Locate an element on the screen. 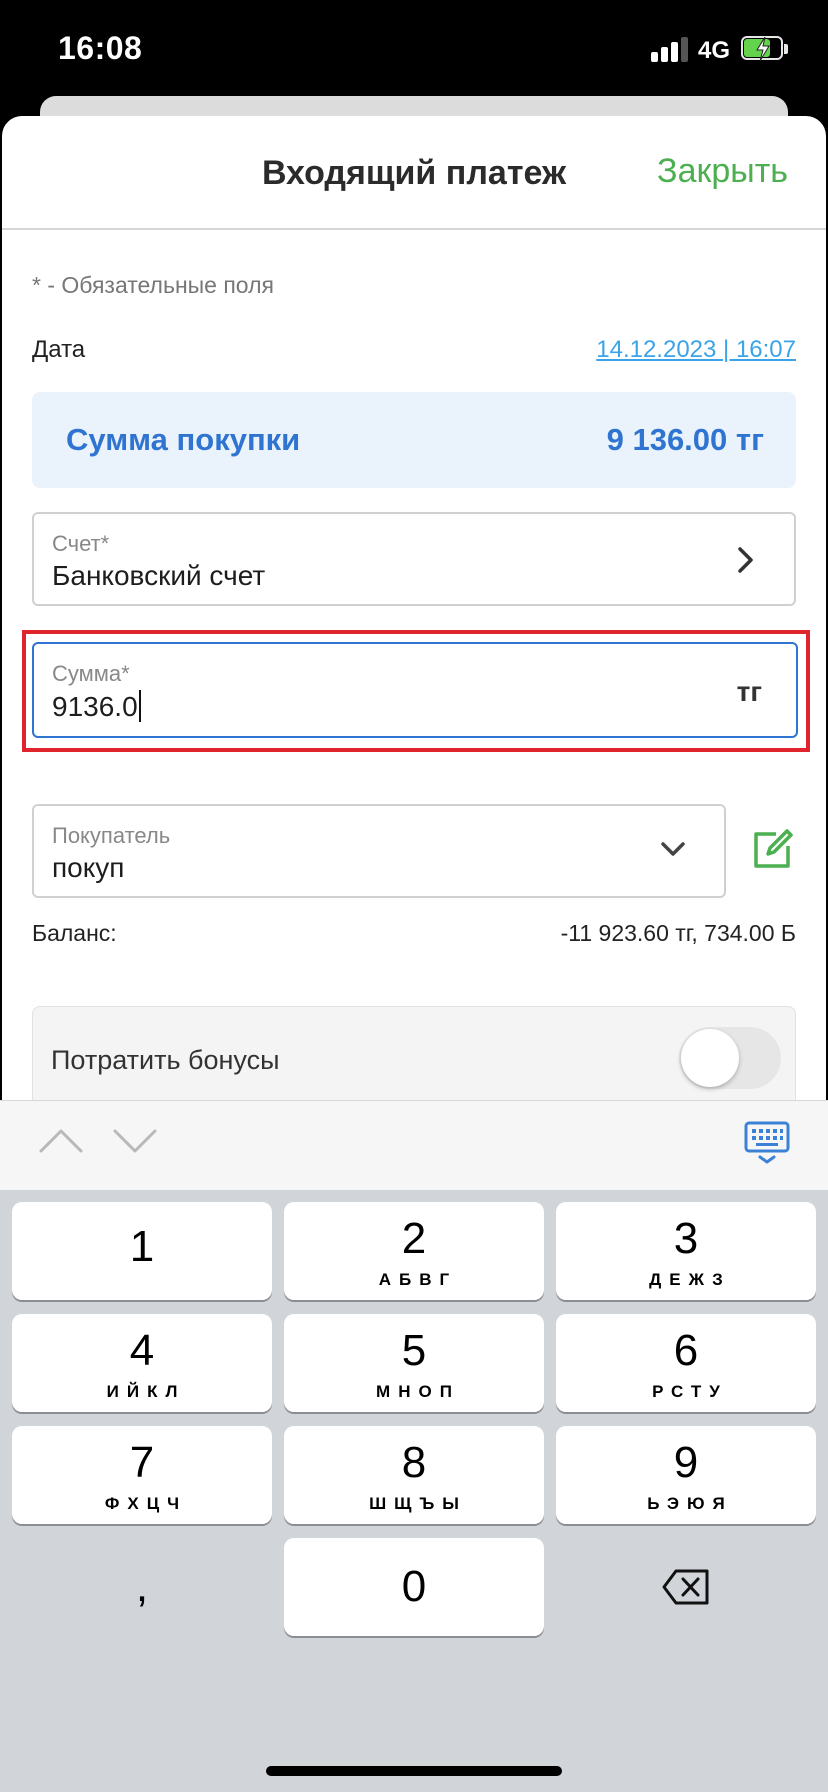 The height and width of the screenshot is (1792, 828). key-comma: , is located at coordinates (142, 1587).